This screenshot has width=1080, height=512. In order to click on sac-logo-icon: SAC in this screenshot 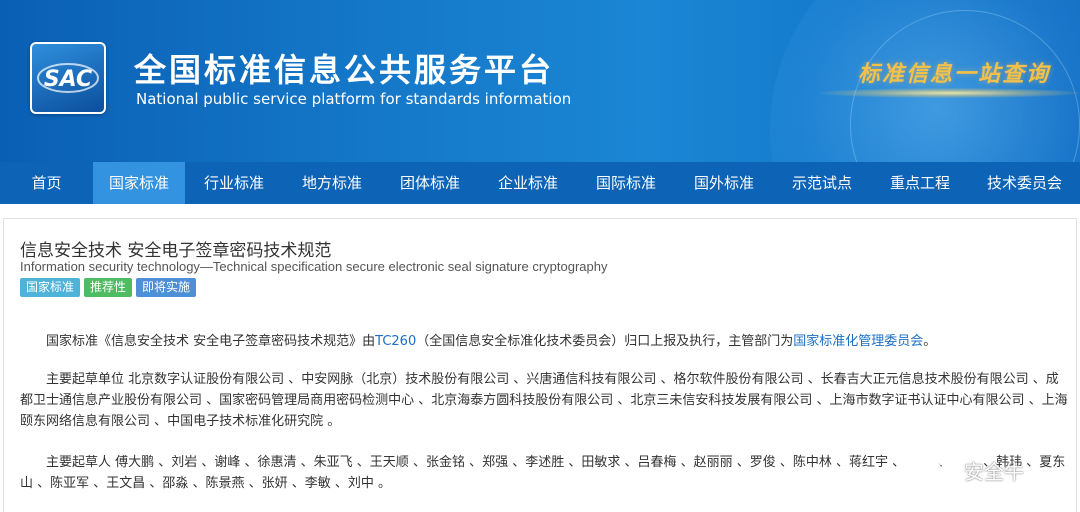, I will do `click(68, 78)`.